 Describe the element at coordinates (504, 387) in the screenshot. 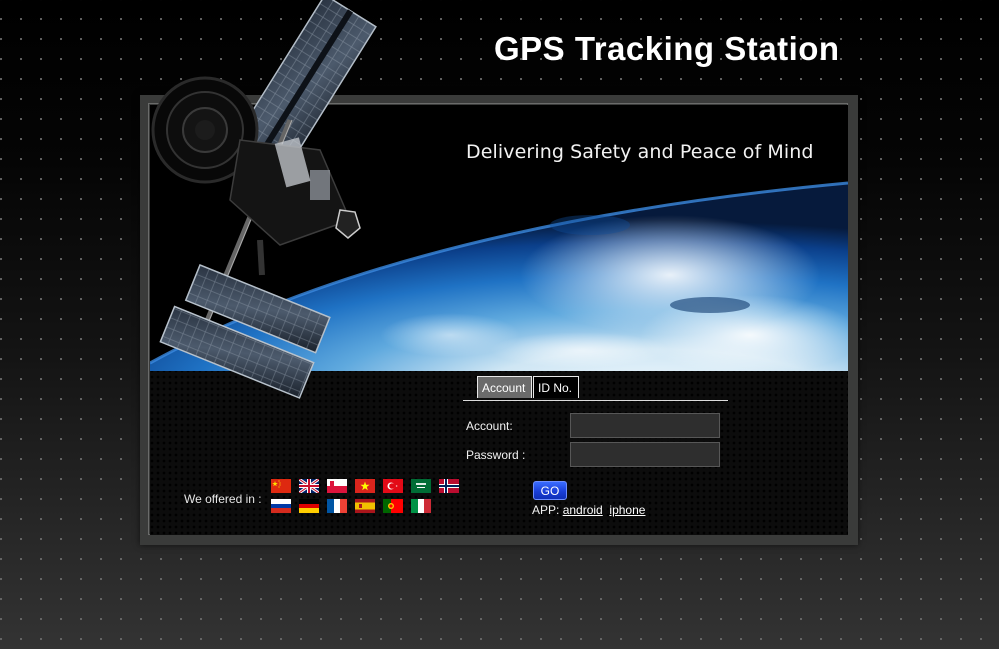

I see `tab-account: Account` at that location.